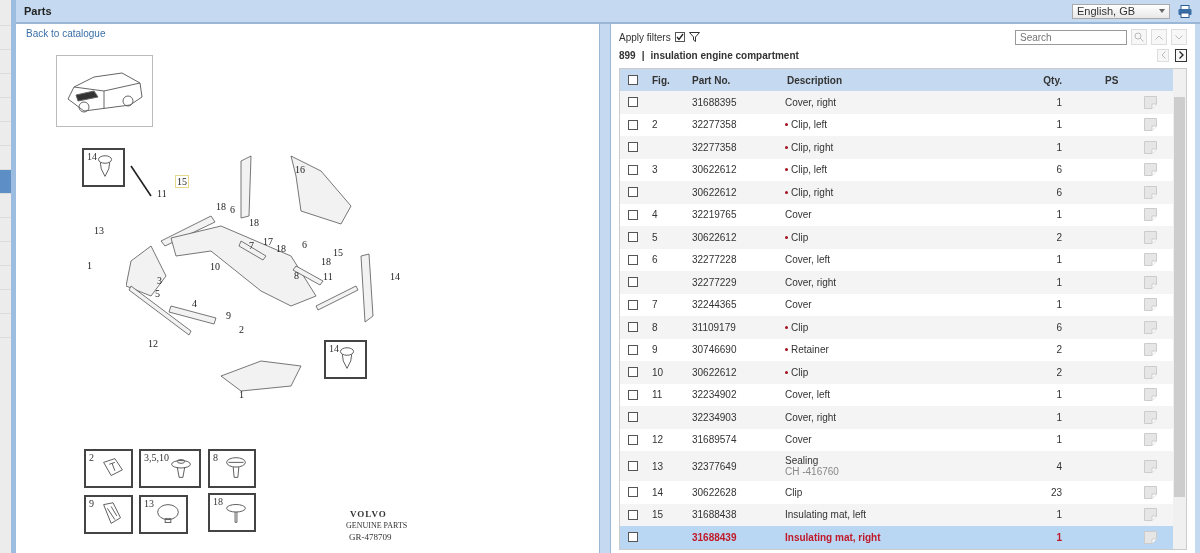  Describe the element at coordinates (633, 80) in the screenshot. I see `select-all-checkbox` at that location.